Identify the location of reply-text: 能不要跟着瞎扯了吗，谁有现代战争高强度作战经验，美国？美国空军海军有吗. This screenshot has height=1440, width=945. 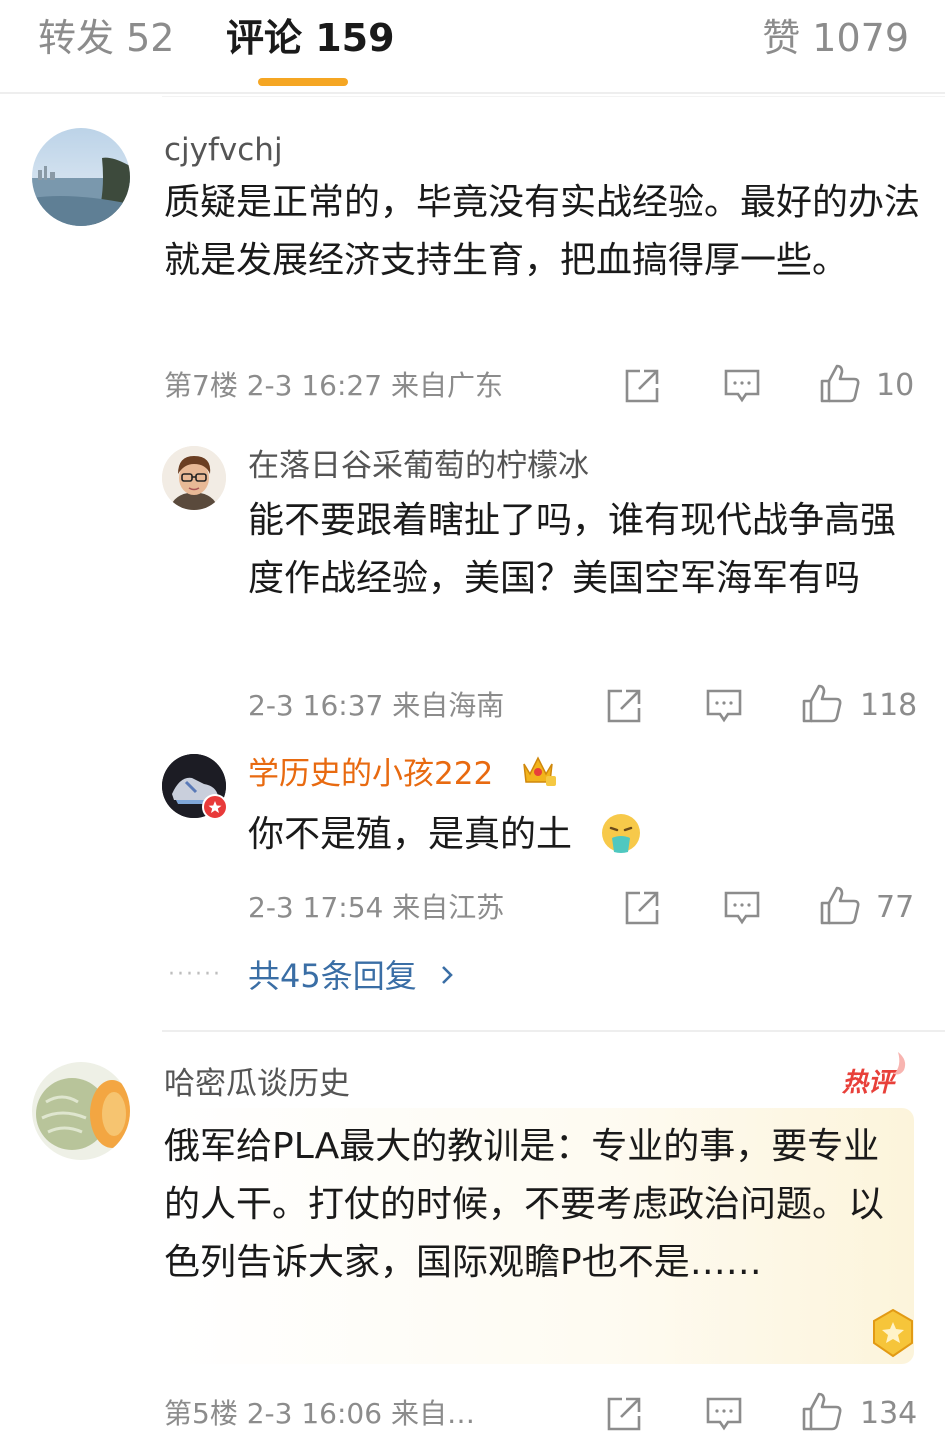
(572, 549).